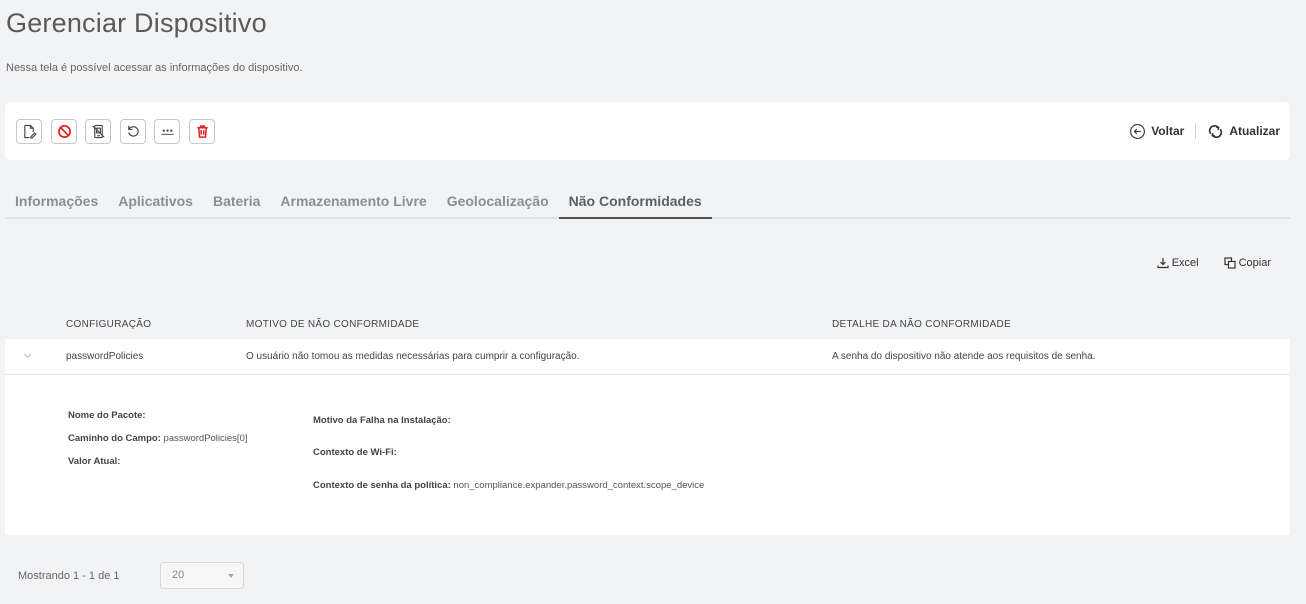 The width and height of the screenshot is (1306, 604). I want to click on back-button: Voltar, so click(1156, 131).